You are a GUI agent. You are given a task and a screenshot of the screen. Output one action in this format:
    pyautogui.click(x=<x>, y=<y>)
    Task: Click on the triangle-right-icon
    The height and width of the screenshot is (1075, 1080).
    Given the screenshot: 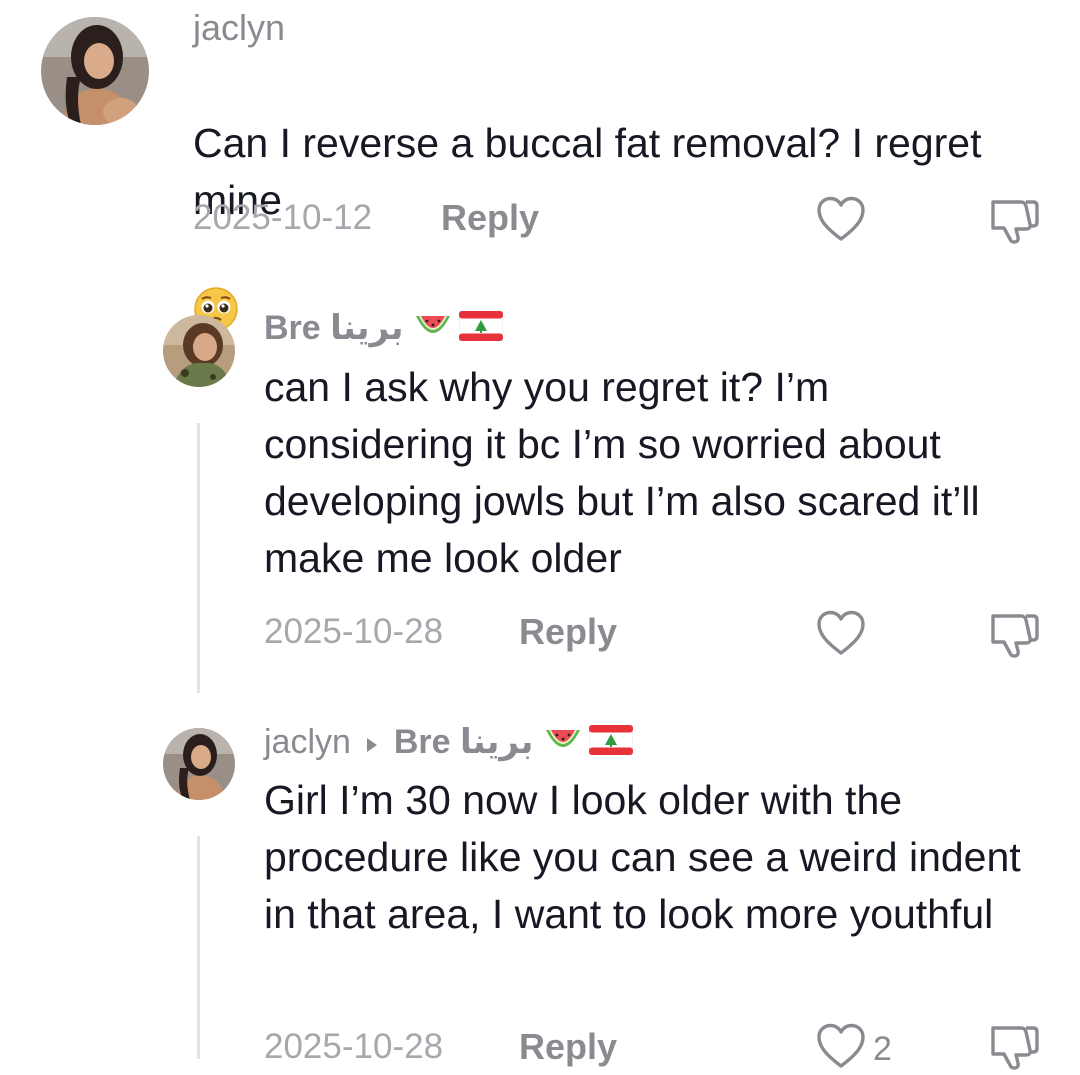 What is the action you would take?
    pyautogui.click(x=372, y=744)
    